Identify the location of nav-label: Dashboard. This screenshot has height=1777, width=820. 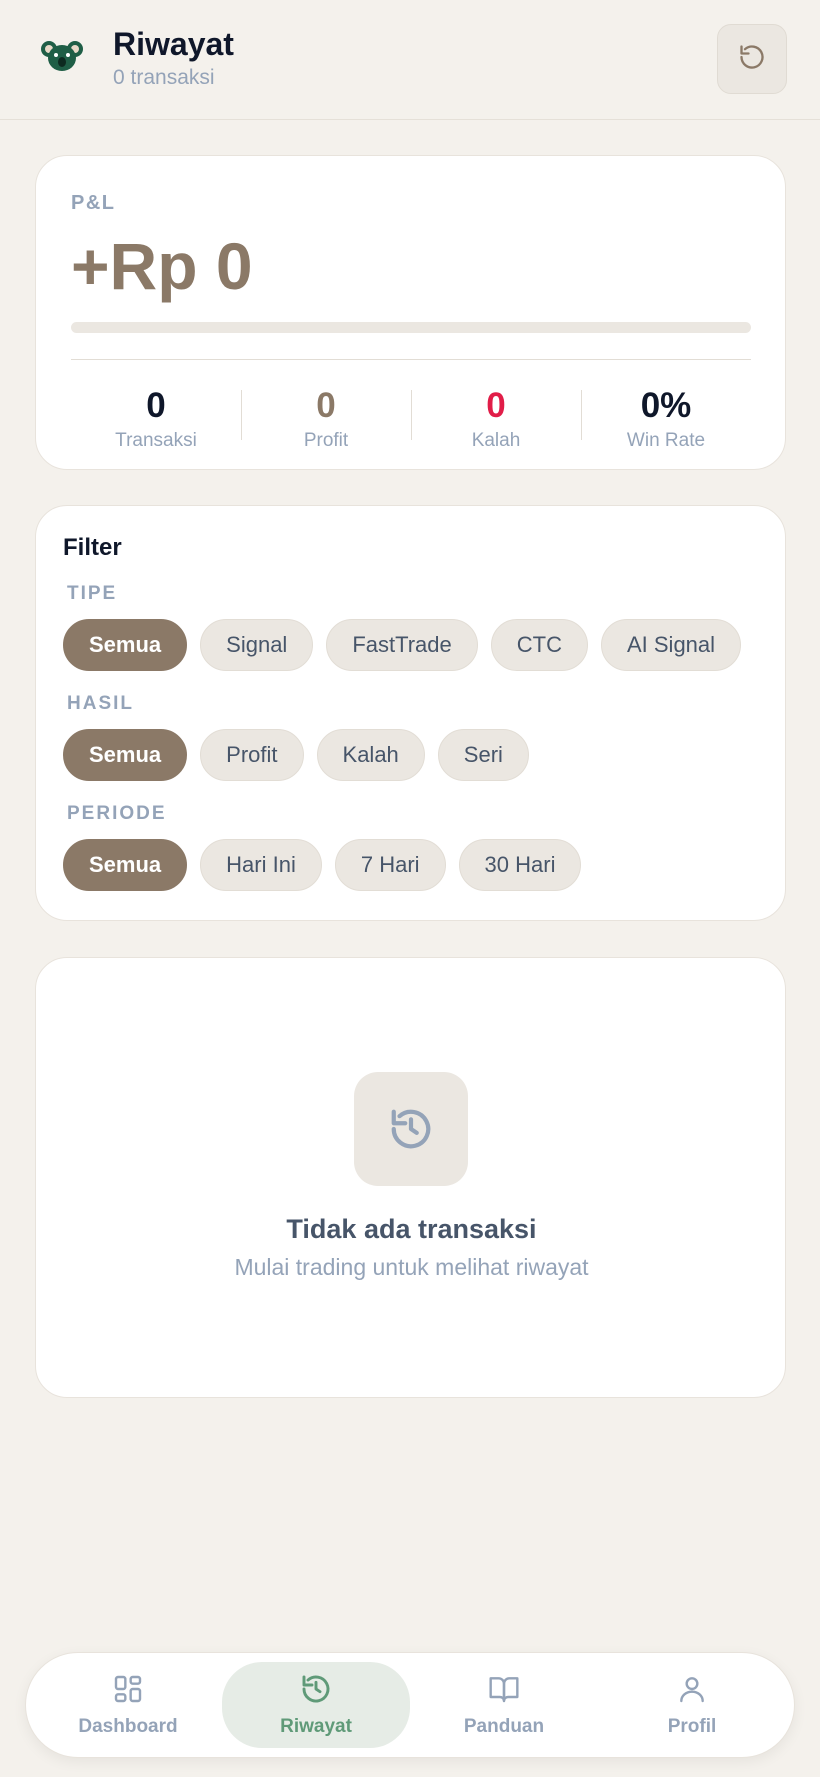
(128, 1726).